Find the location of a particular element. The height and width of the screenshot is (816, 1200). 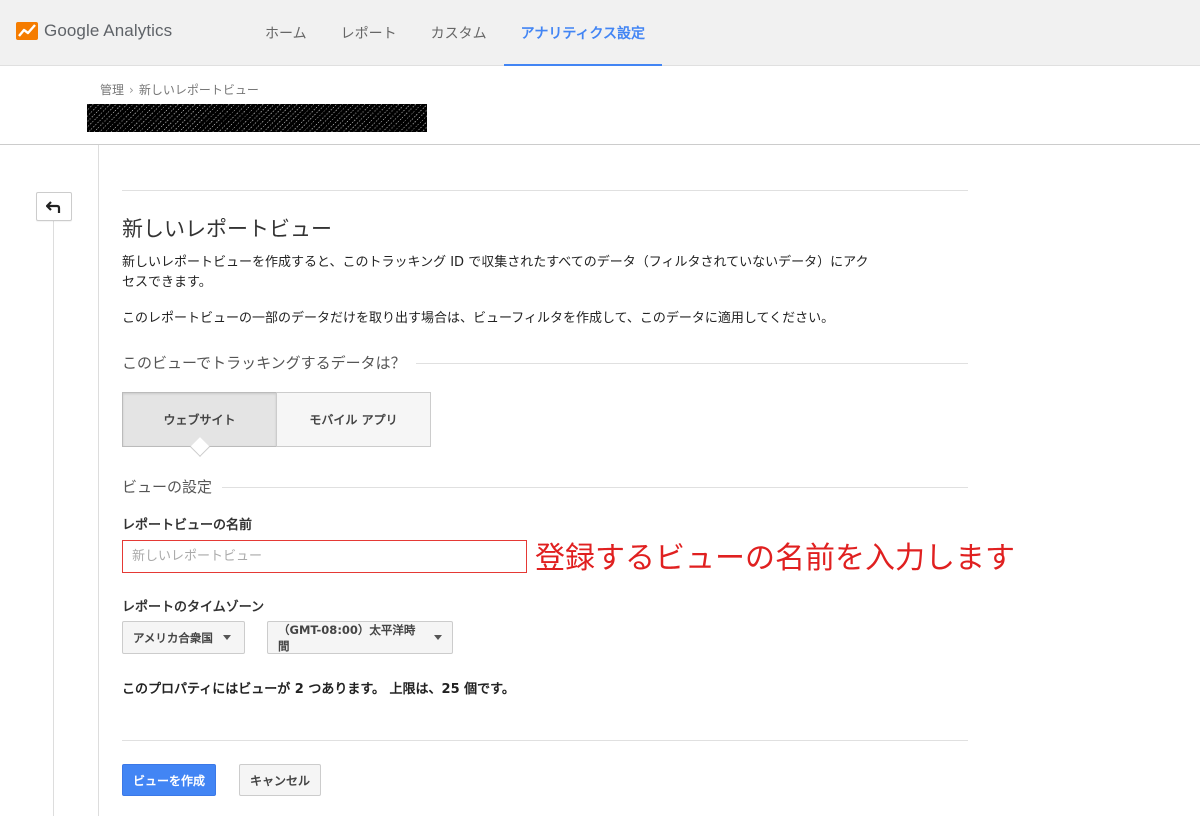

tracking-section-title: このビューでトラッキングするデータは？ is located at coordinates (269, 362).